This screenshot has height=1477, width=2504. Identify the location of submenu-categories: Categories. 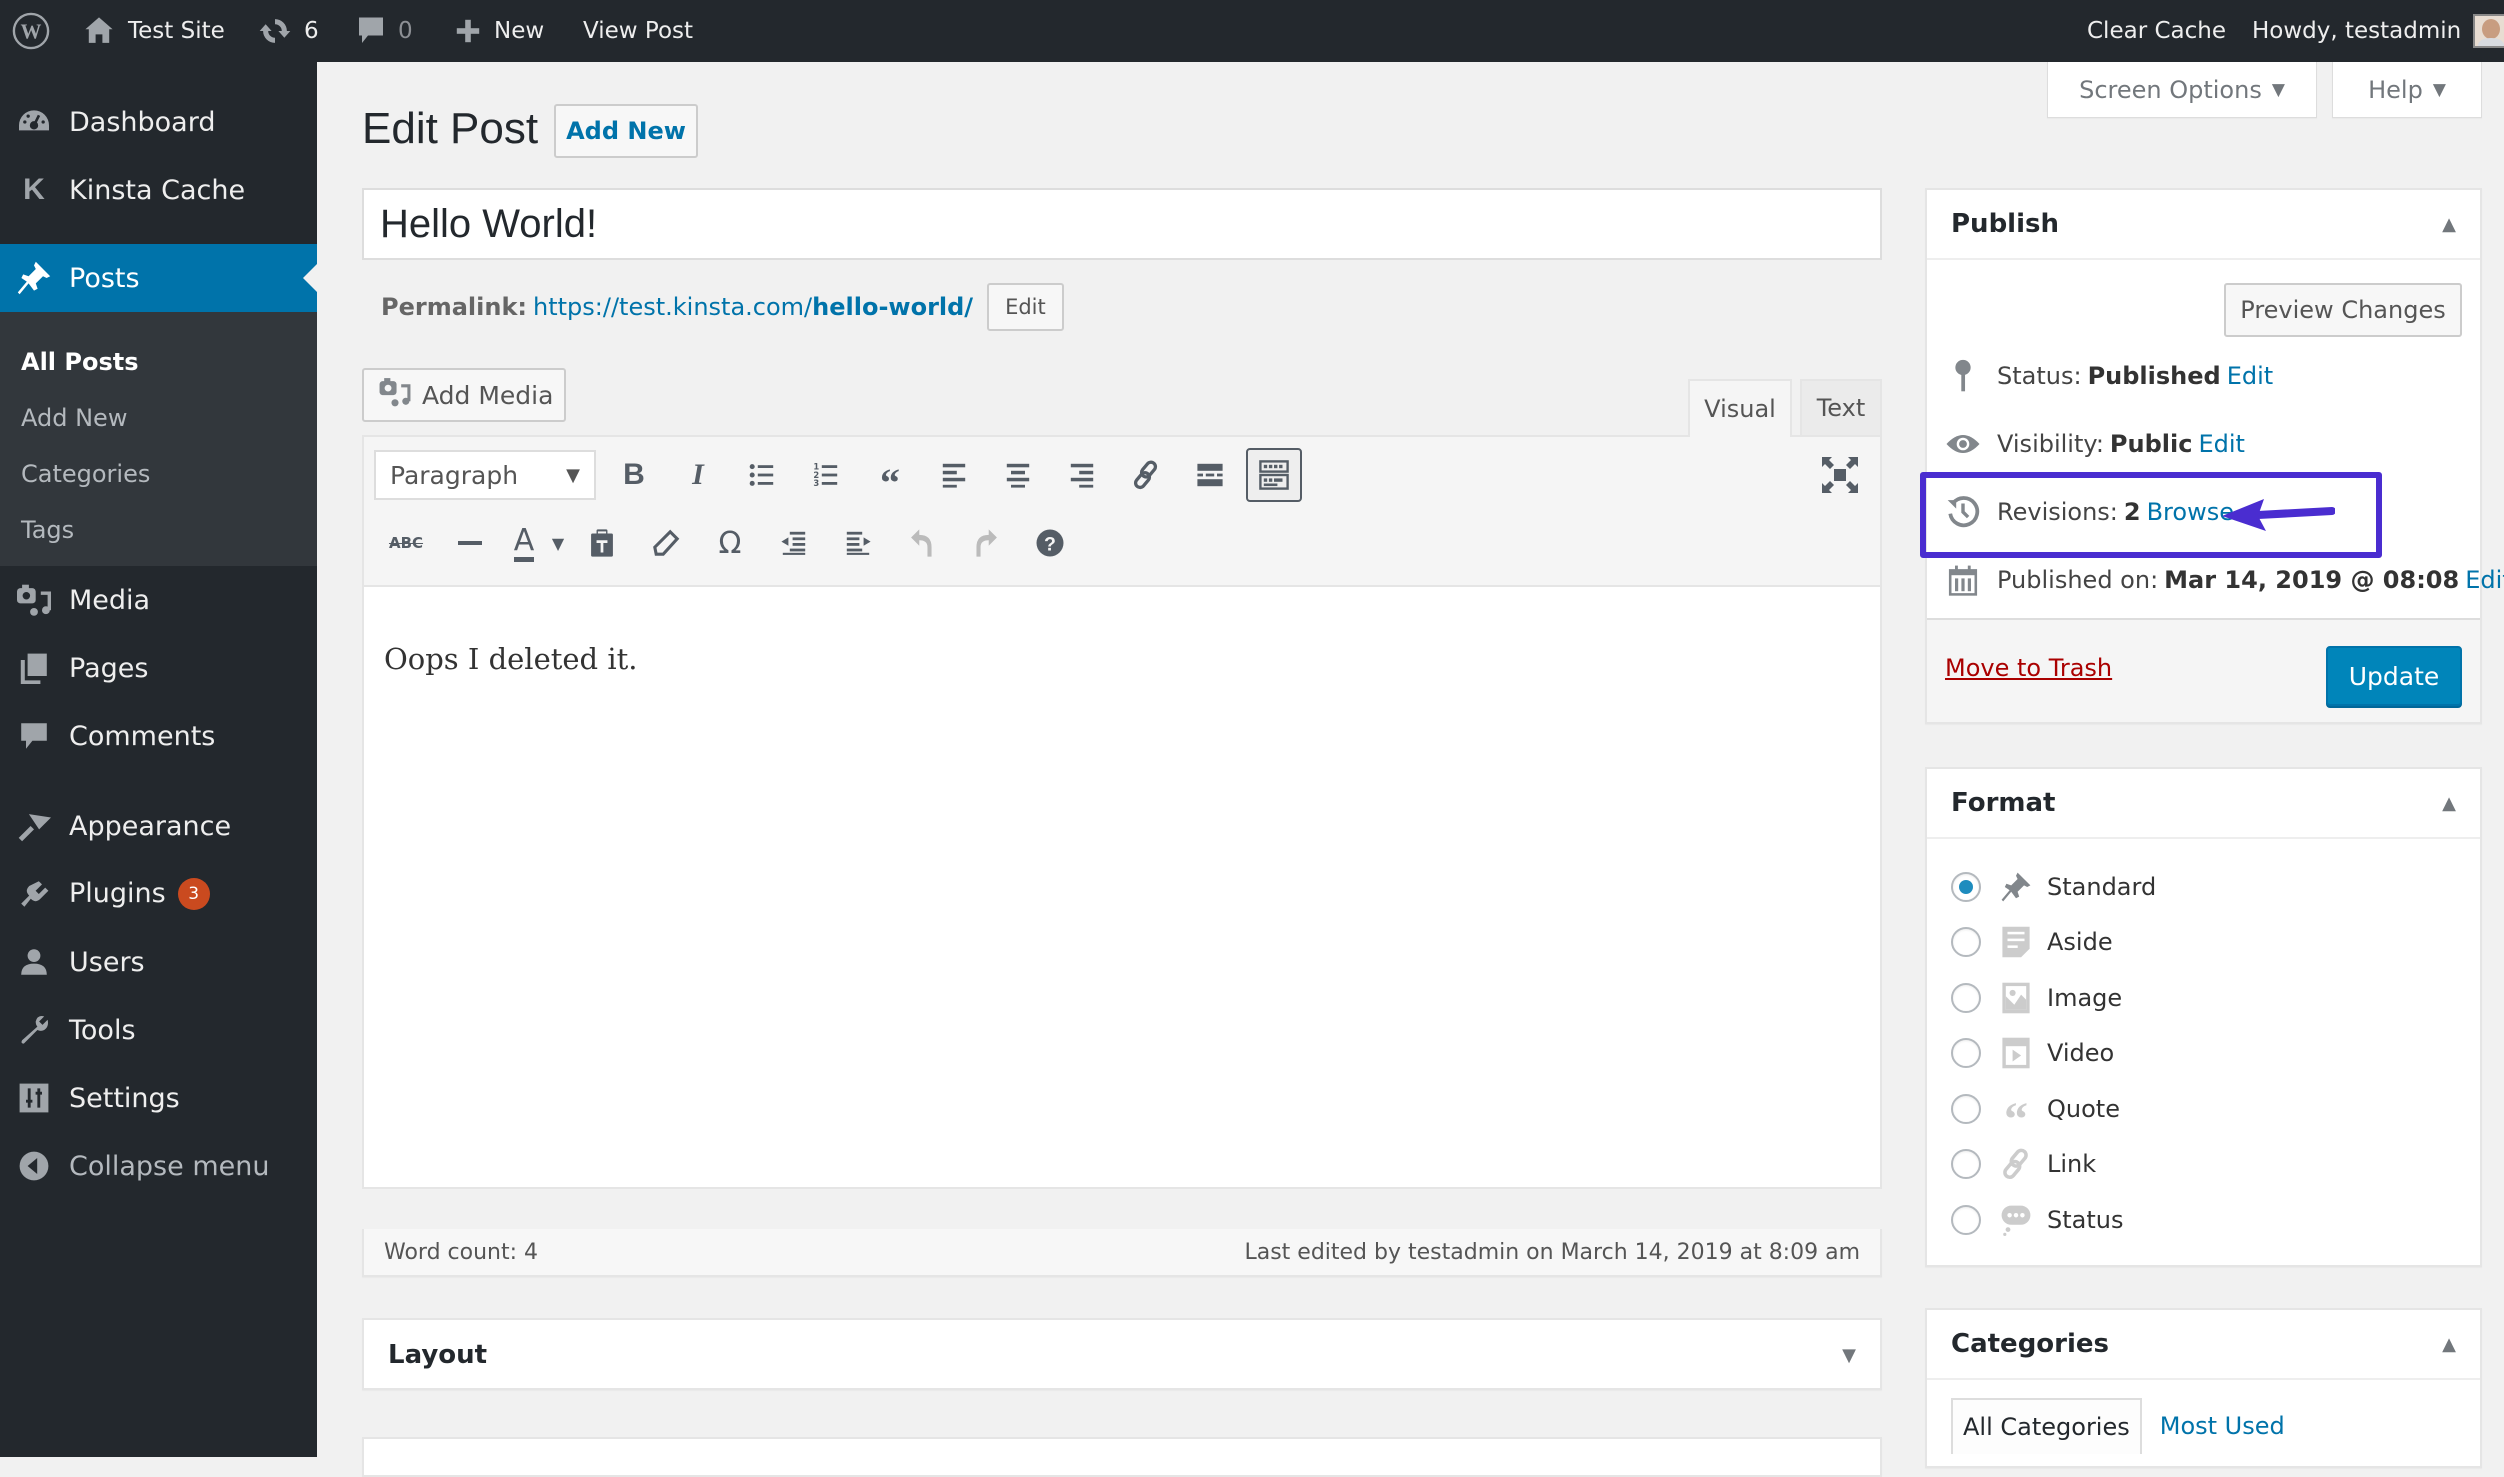
(85, 474).